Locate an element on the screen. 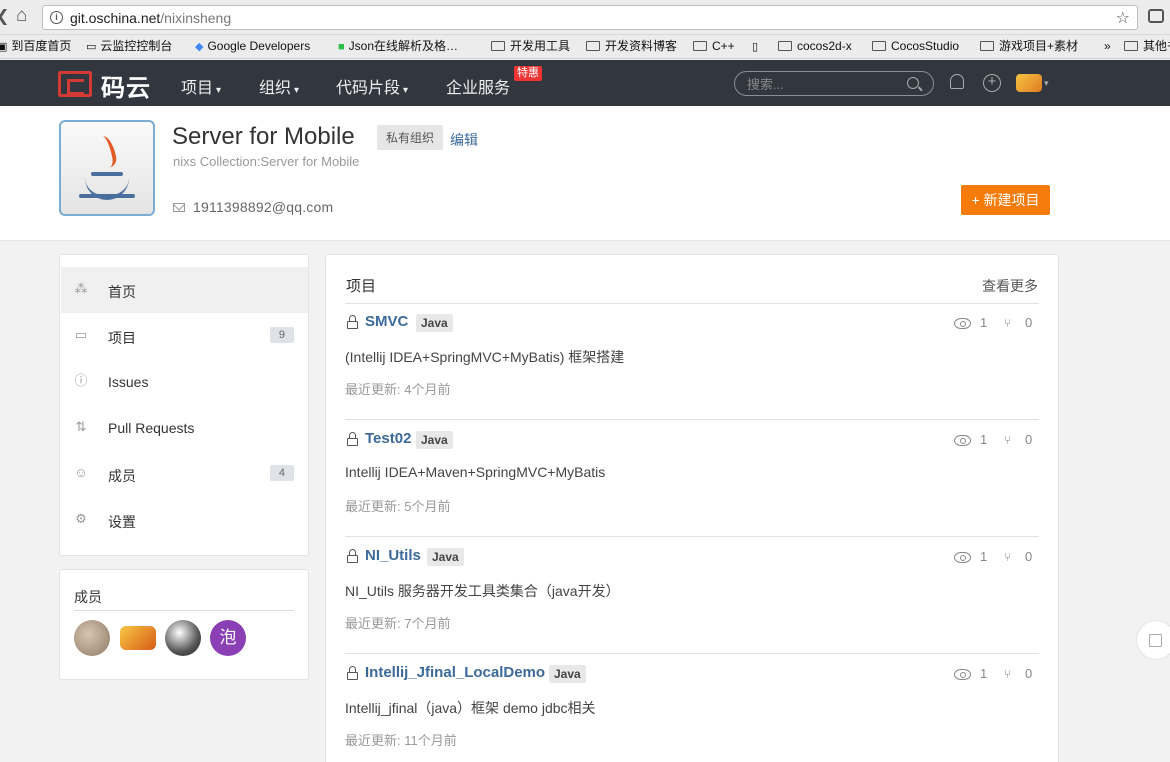 Image resolution: width=1170 pixels, height=762 pixels. bookmark-favicon-icon: ■ is located at coordinates (341, 47).